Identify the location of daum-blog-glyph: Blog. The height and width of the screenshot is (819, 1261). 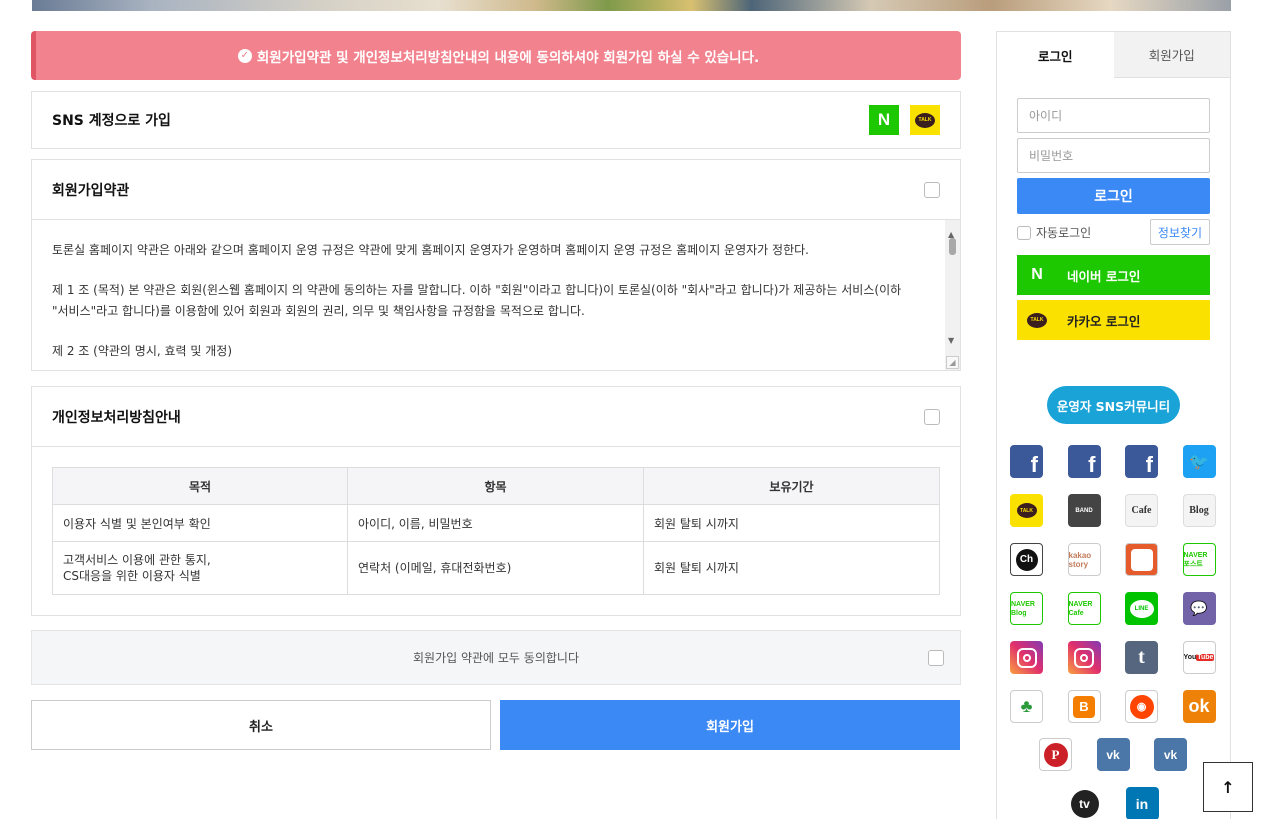
(1199, 510).